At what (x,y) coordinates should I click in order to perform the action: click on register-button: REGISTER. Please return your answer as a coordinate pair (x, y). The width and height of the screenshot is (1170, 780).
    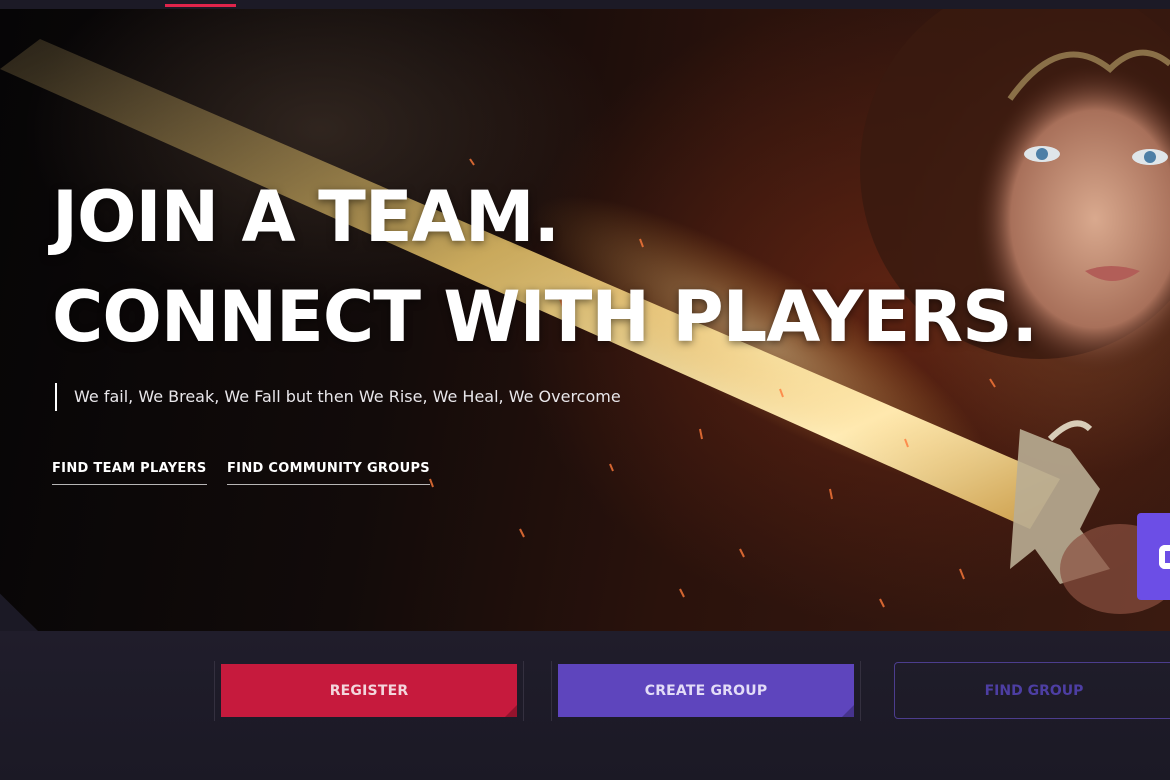
    Looking at the image, I should click on (369, 690).